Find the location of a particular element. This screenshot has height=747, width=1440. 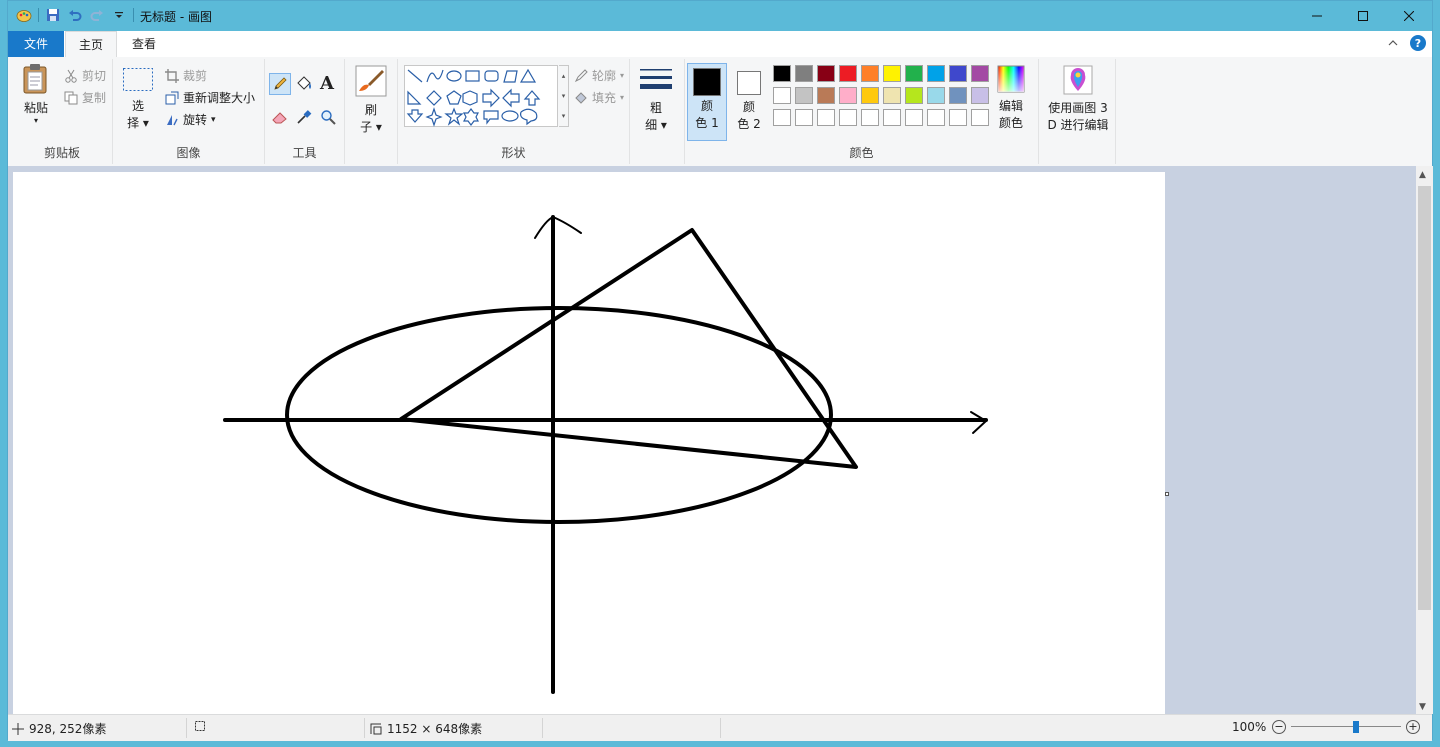

pencil-tool is located at coordinates (280, 84).